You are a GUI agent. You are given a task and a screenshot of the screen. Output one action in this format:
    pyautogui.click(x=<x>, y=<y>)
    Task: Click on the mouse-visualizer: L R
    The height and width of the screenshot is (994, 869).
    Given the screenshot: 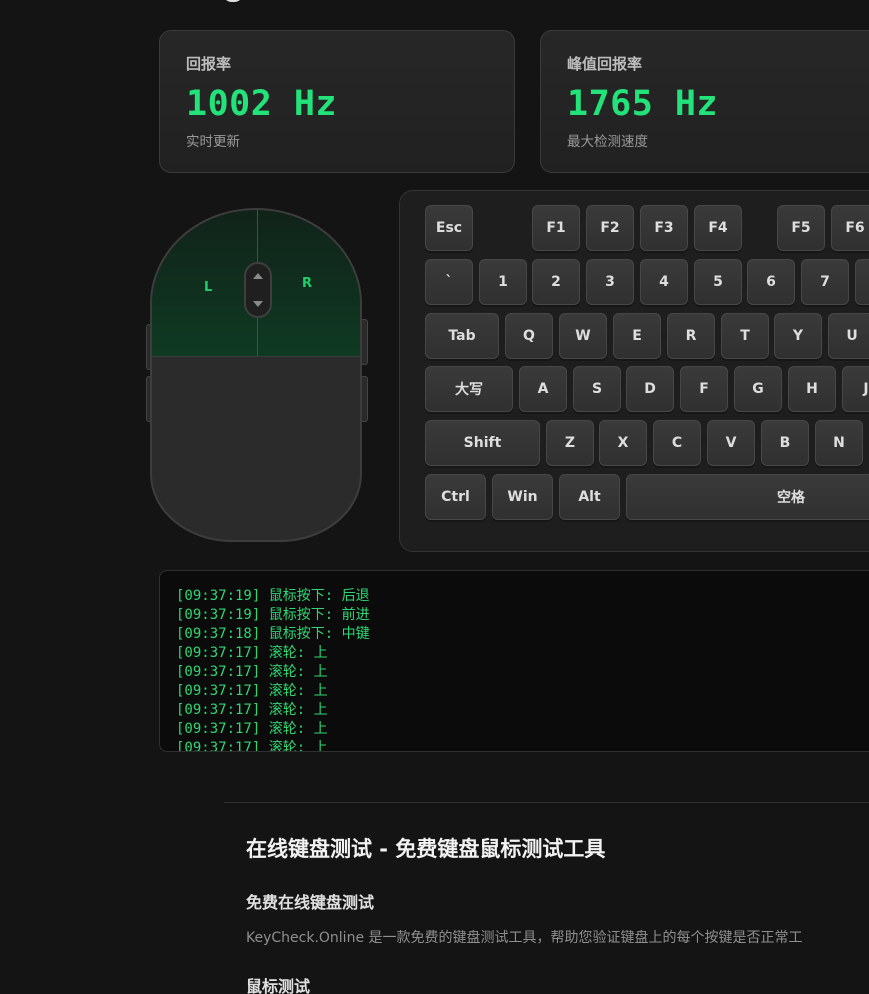 What is the action you would take?
    pyautogui.click(x=258, y=375)
    